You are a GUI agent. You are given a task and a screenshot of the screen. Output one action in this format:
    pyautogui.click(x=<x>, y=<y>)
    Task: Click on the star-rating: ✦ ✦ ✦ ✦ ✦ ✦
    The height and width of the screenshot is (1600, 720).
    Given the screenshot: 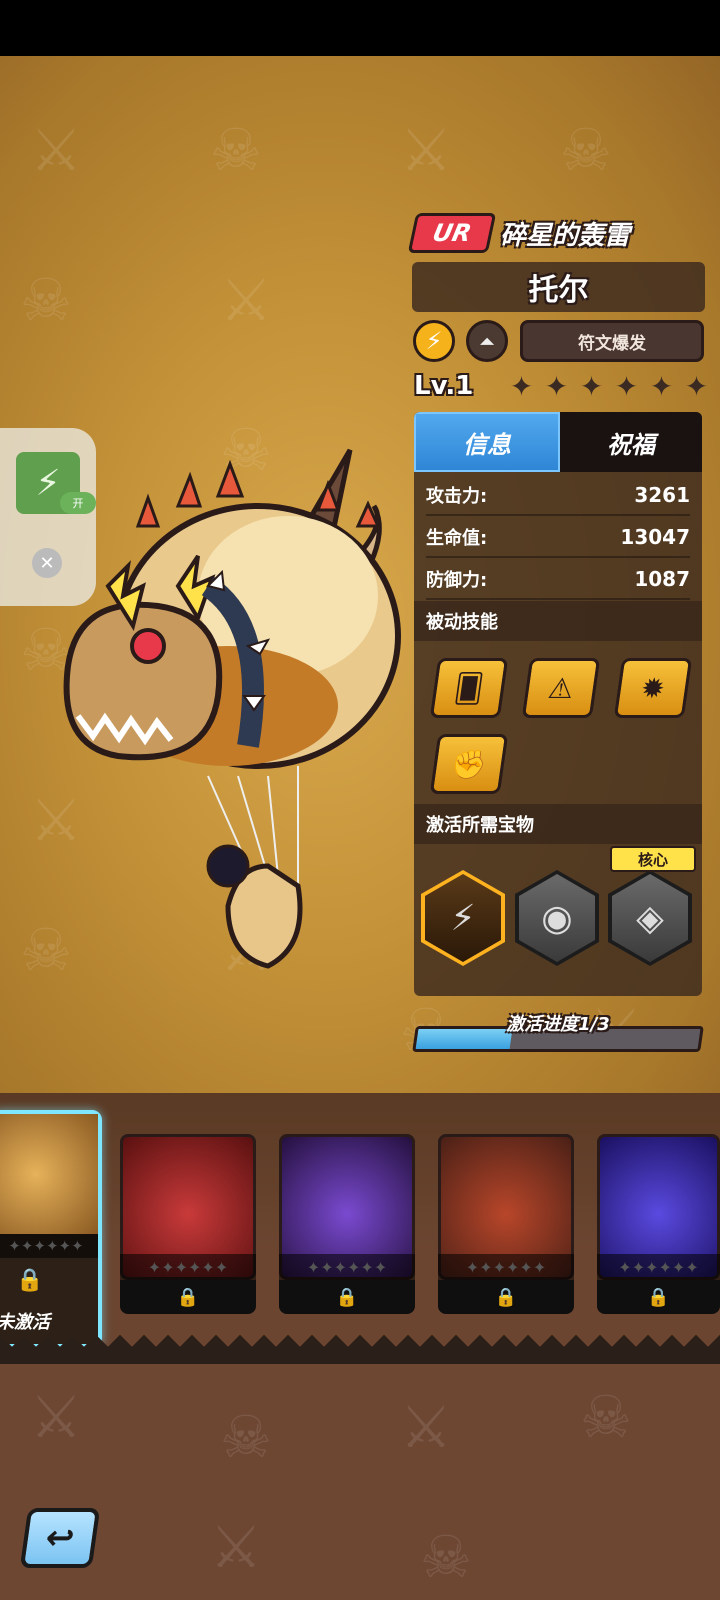 What is the action you would take?
    pyautogui.click(x=609, y=386)
    